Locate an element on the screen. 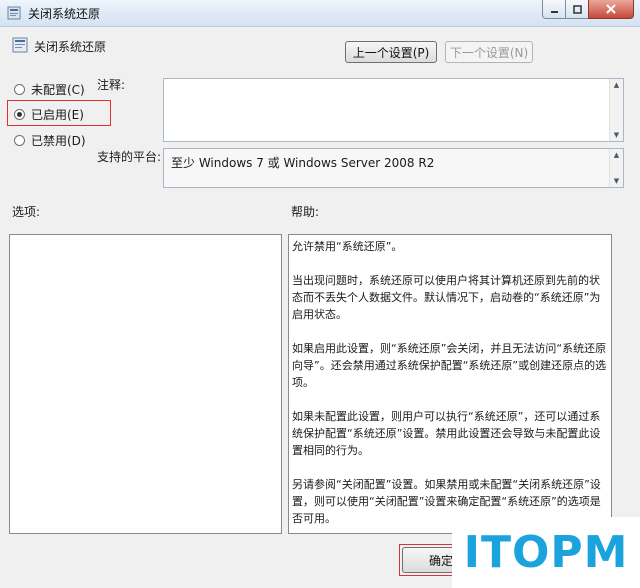 Image resolution: width=640 pixels, height=588 pixels. watermark-logo: ITOPM is located at coordinates (546, 552).